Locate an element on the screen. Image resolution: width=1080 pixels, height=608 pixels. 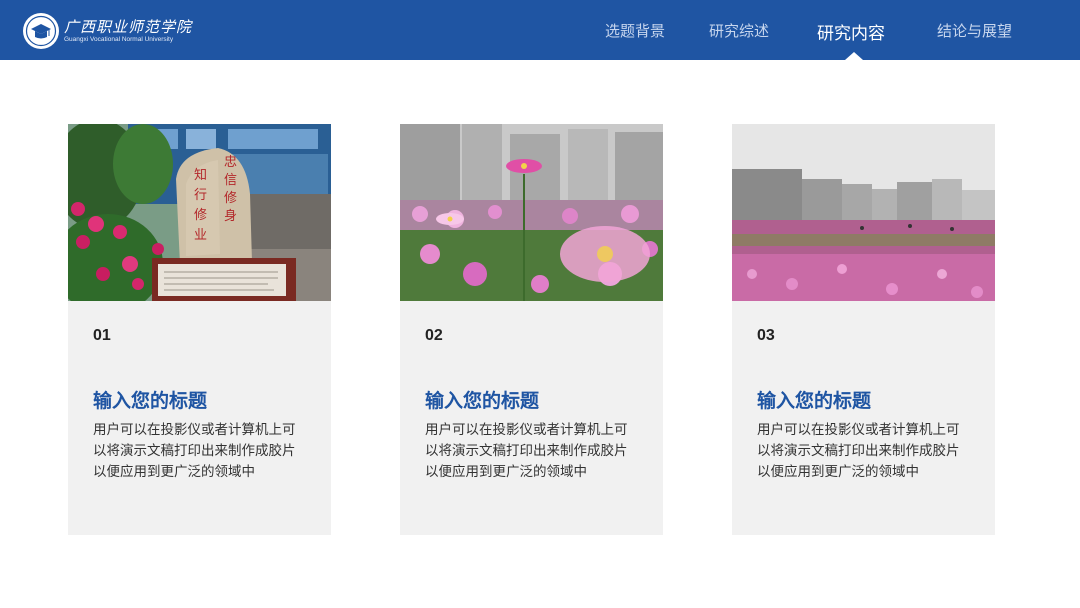
active-nav-indicator is located at coordinates (854, 56).